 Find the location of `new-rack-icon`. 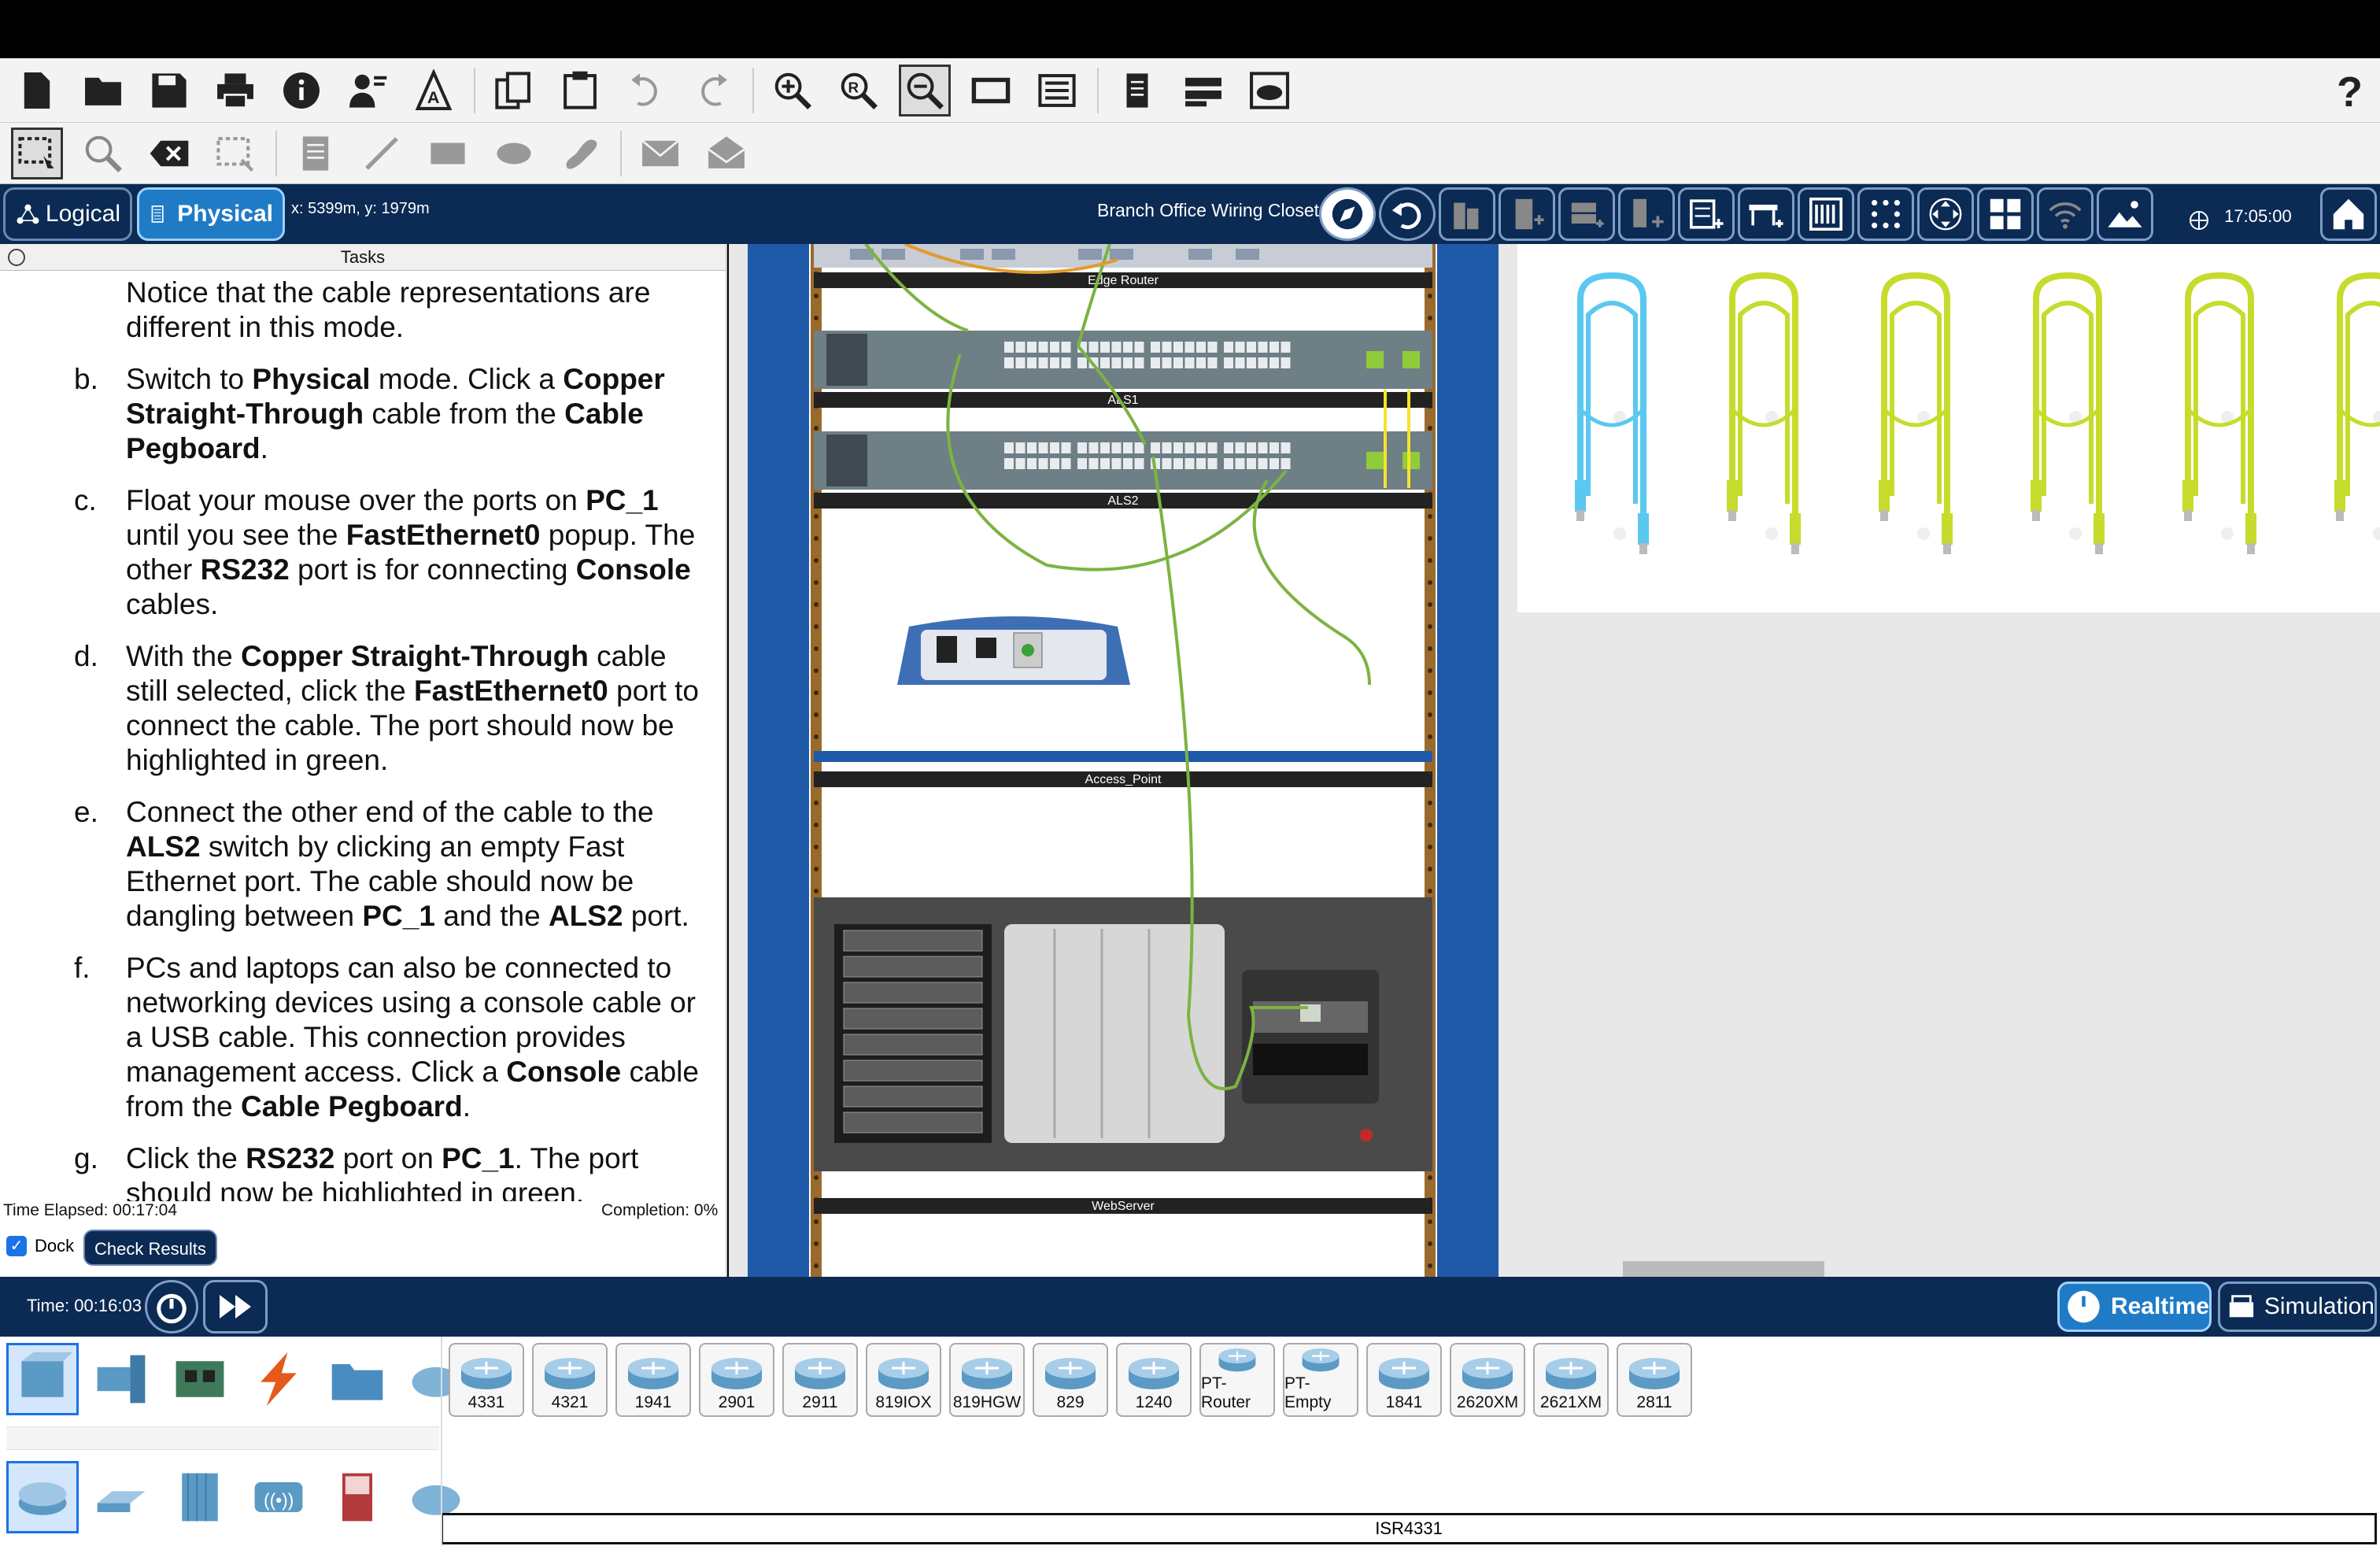

new-rack-icon is located at coordinates (1646, 214).